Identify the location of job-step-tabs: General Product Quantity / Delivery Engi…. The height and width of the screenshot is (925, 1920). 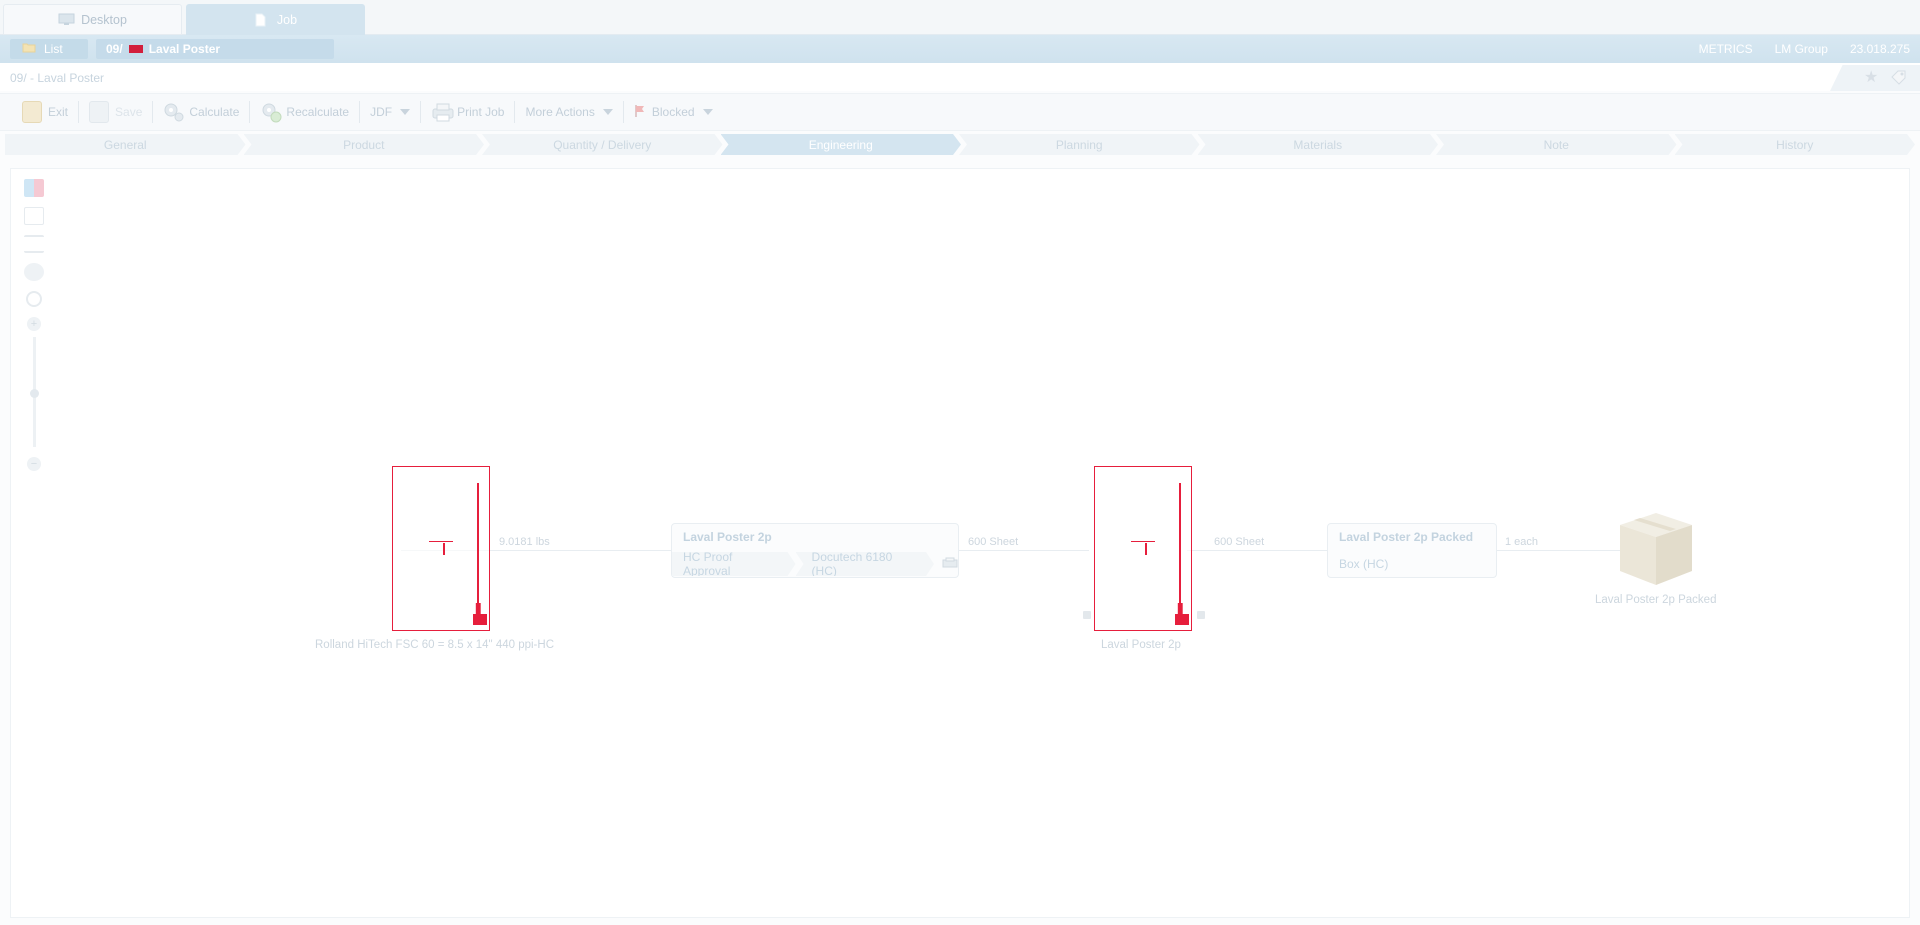
(959, 144).